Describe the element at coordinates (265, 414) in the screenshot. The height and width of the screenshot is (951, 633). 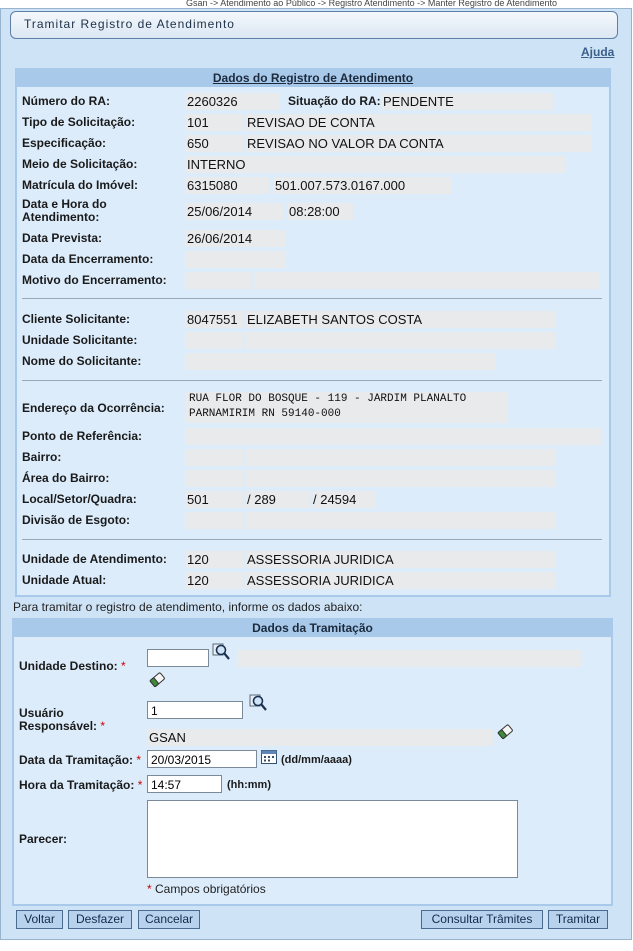
I see `endereco-line-2: PARNAMIRIM RN 59140-000` at that location.